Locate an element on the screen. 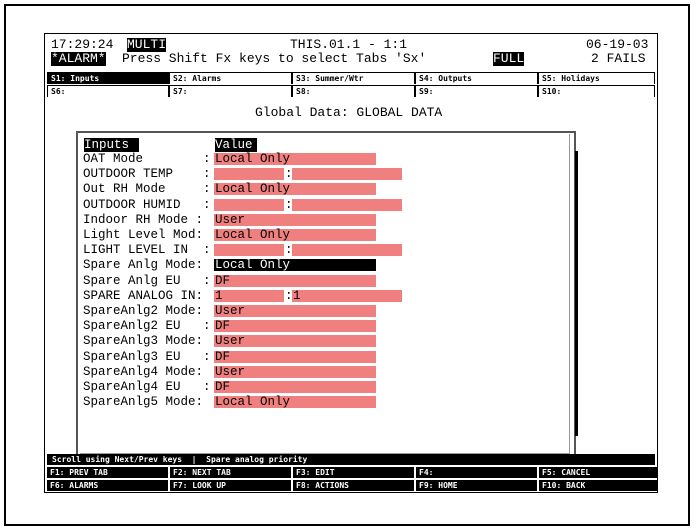 The image size is (696, 532). tab-summer-winter: S3: Summer/Wtr is located at coordinates (353, 78).